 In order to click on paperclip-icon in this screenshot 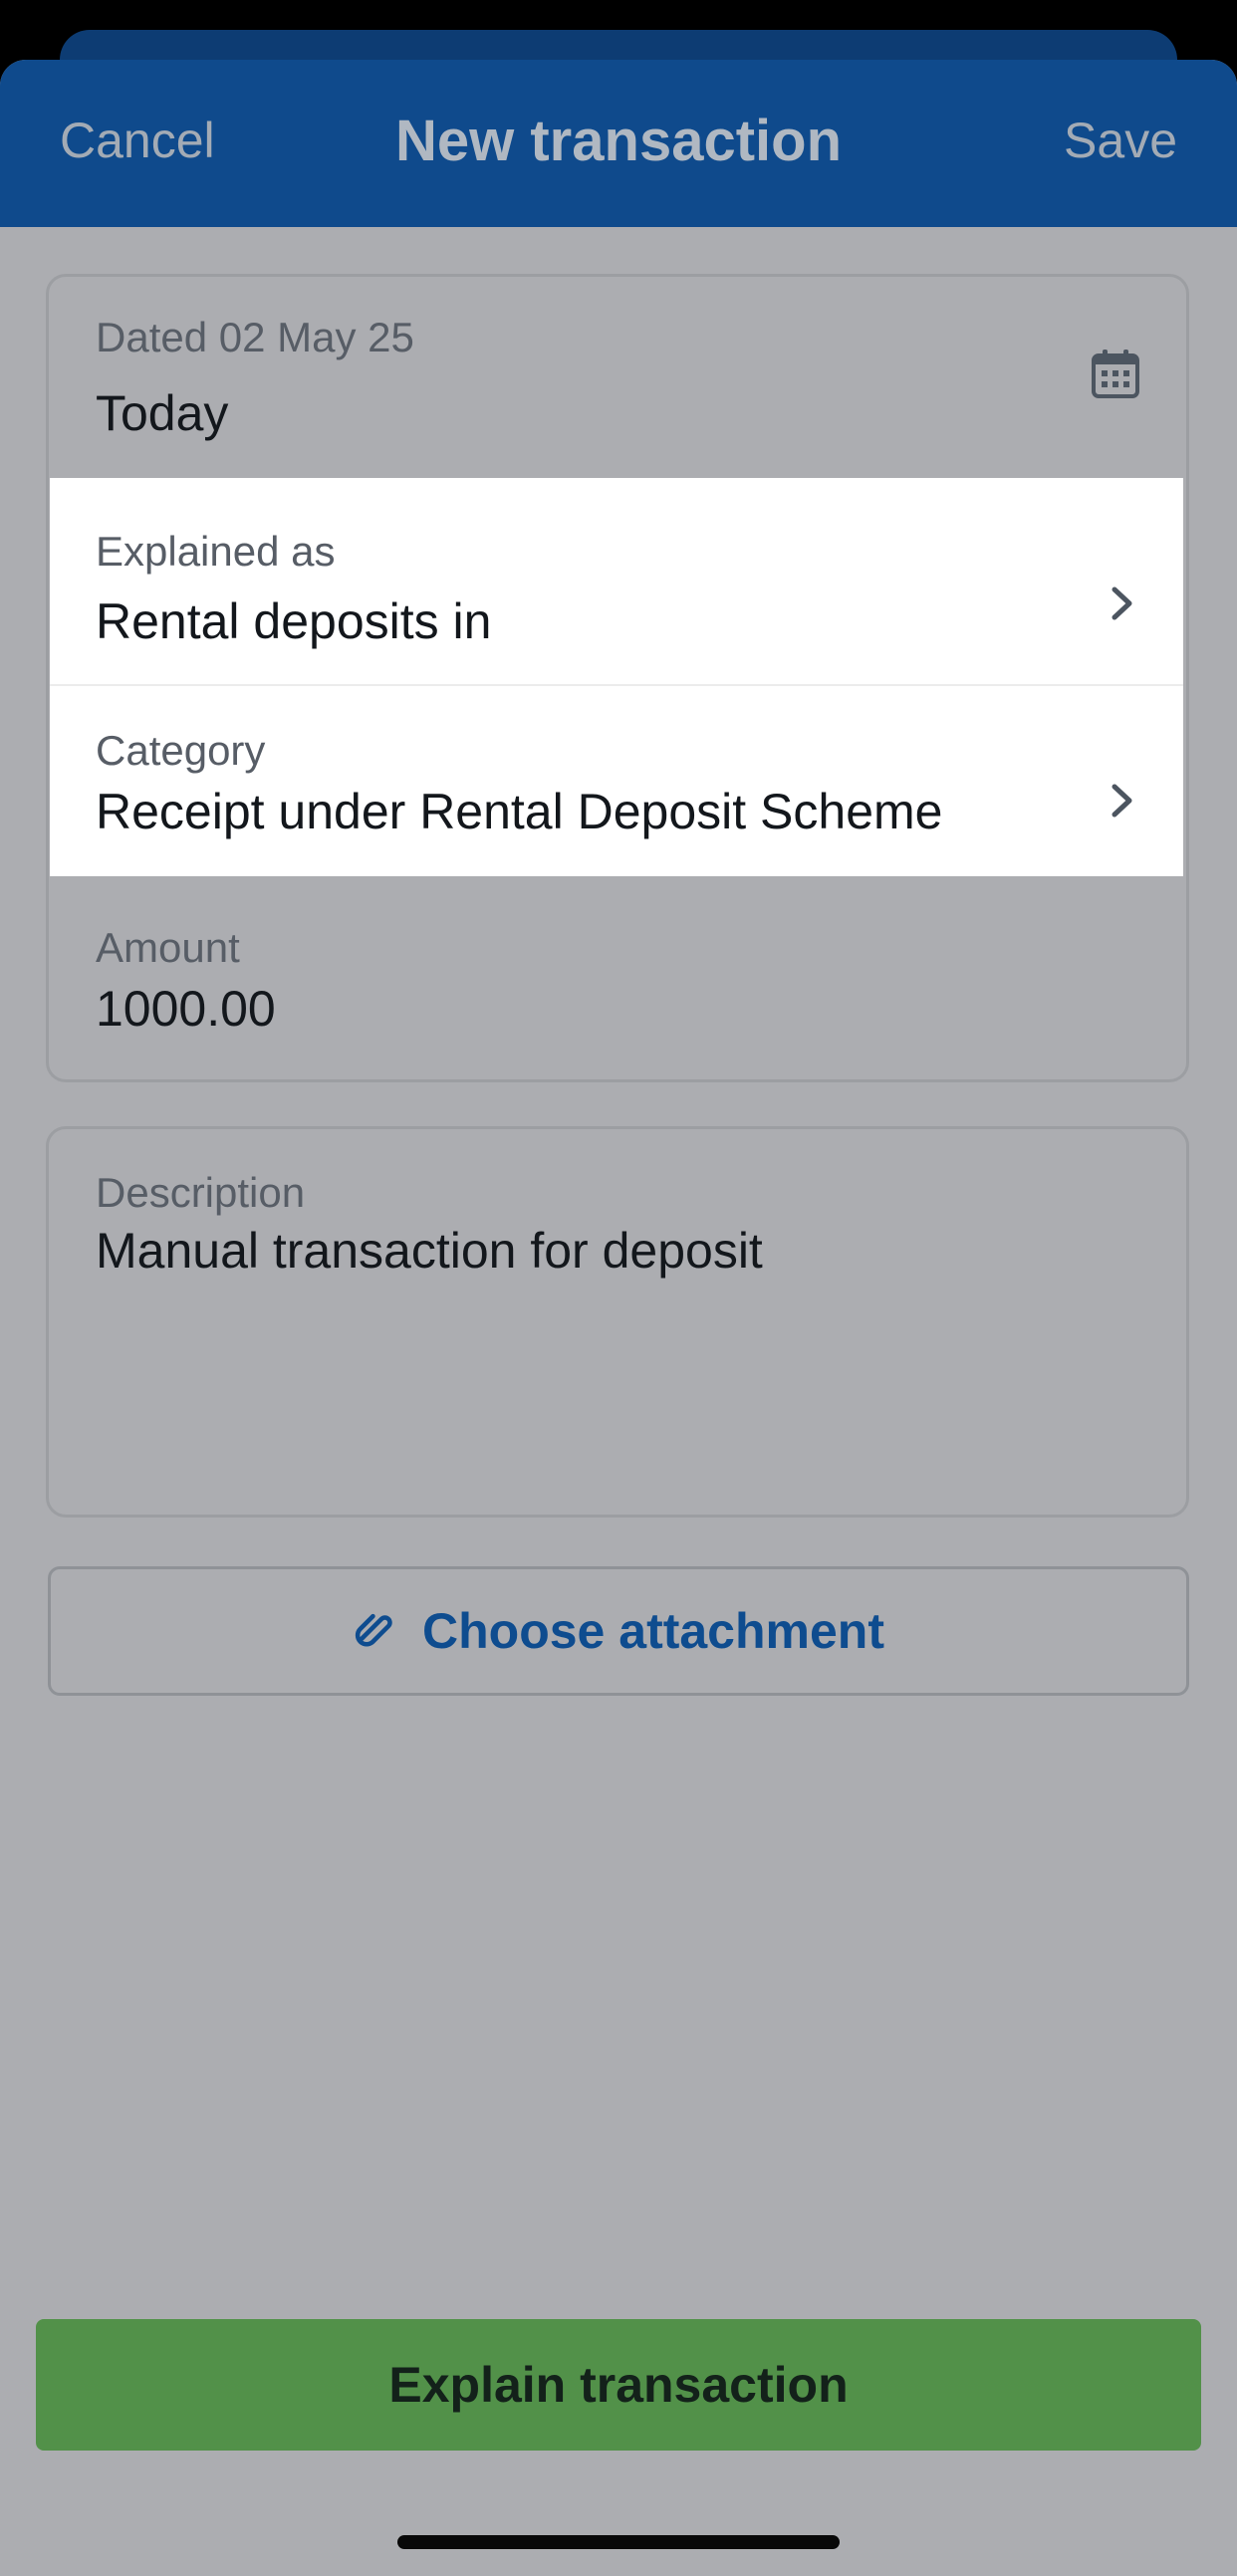, I will do `click(373, 1630)`.